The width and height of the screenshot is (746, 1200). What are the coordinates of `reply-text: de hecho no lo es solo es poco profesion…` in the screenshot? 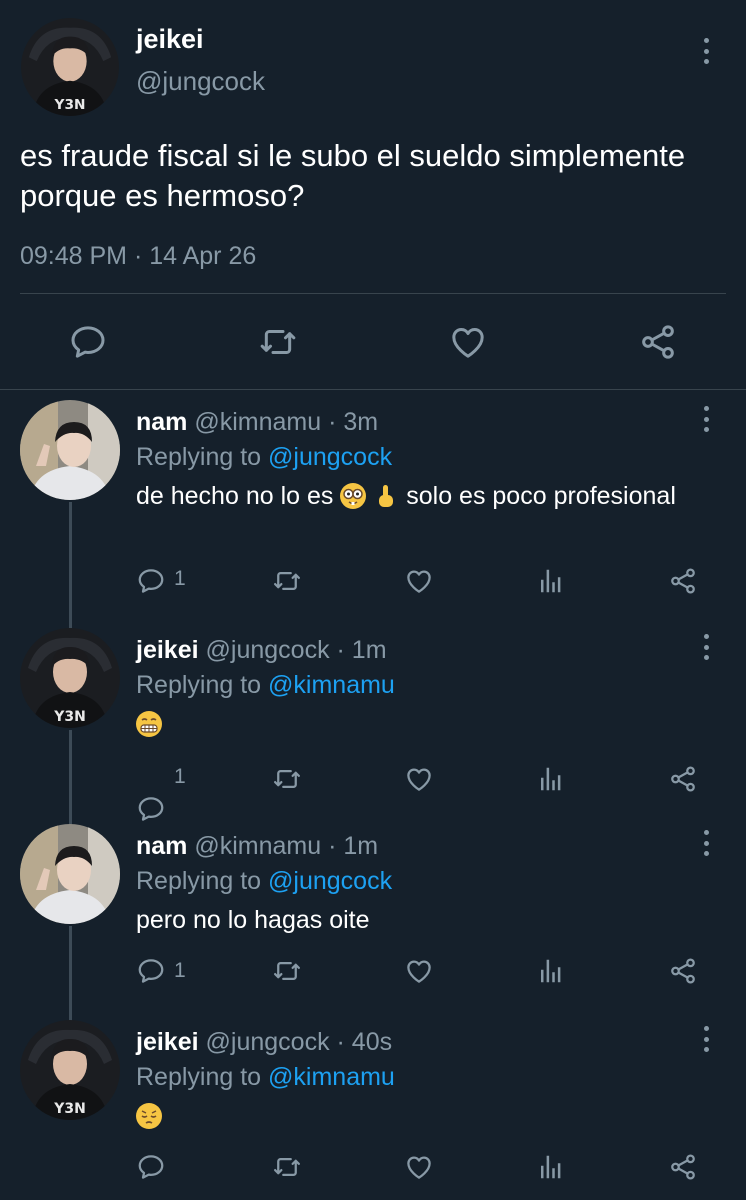 It's located at (406, 496).